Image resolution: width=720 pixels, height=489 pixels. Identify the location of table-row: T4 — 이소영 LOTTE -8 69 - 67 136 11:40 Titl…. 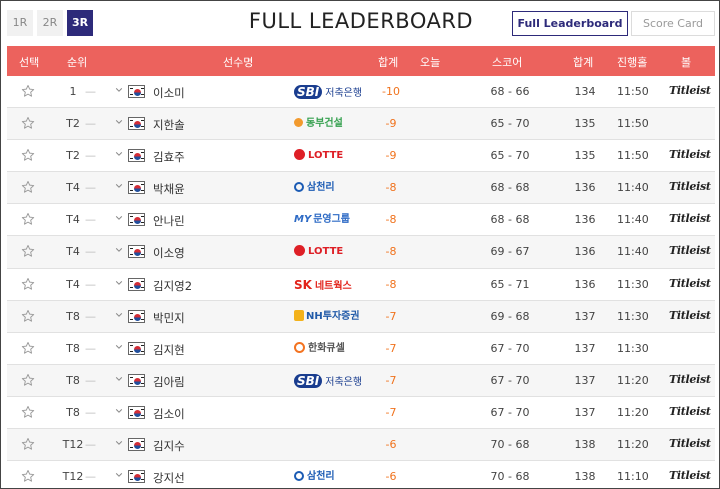
(361, 252).